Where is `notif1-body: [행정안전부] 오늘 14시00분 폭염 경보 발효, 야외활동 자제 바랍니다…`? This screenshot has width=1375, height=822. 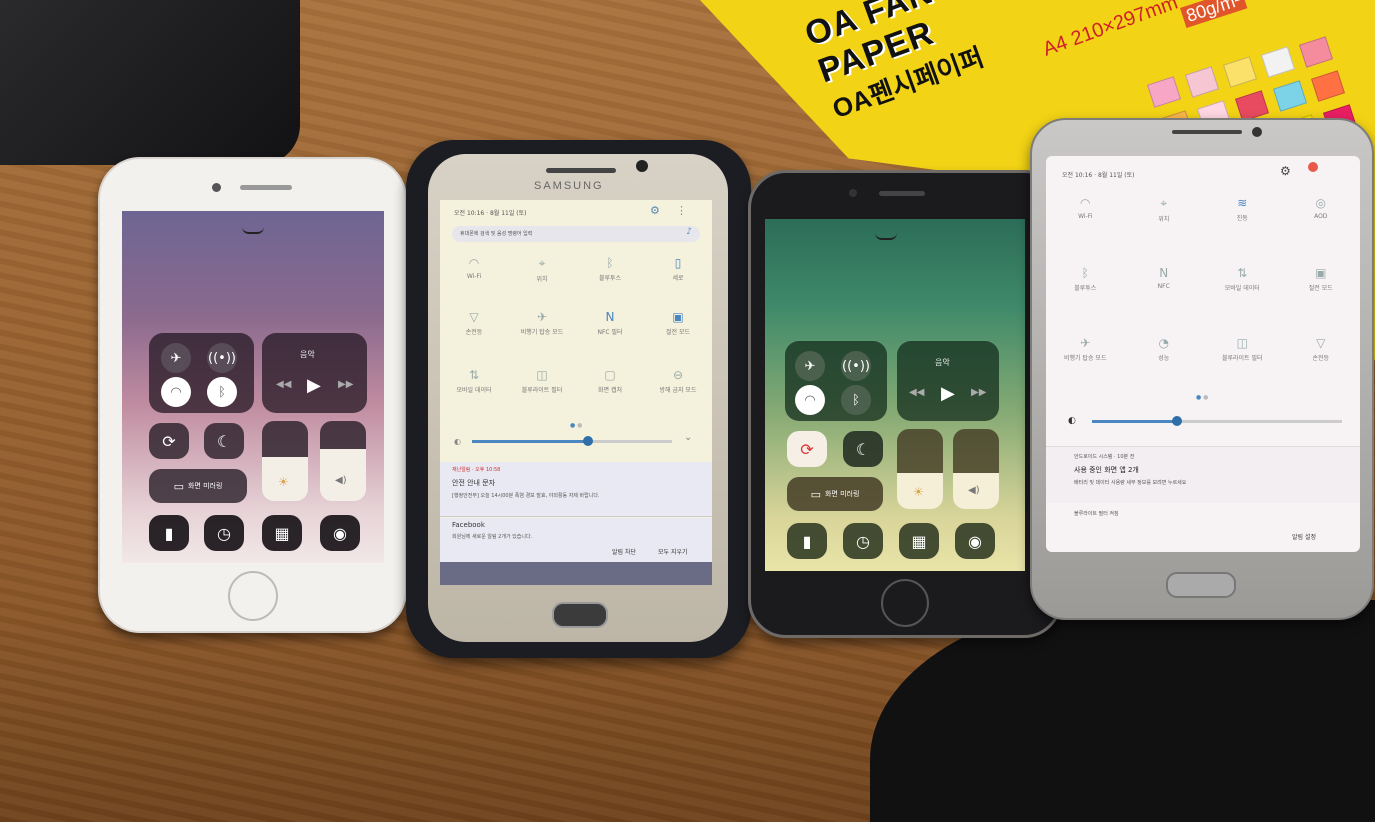
notif1-body: [행정안전부] 오늘 14시00분 폭염 경보 발효, 야외활동 자제 바랍니다… is located at coordinates (526, 496).